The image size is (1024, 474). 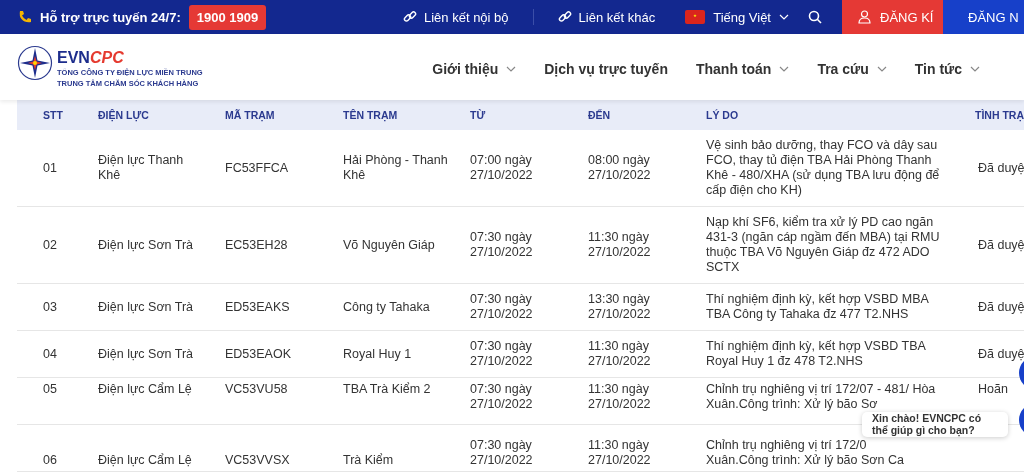 What do you see at coordinates (474, 69) in the screenshot?
I see `nav-item: Giới thiệu` at bounding box center [474, 69].